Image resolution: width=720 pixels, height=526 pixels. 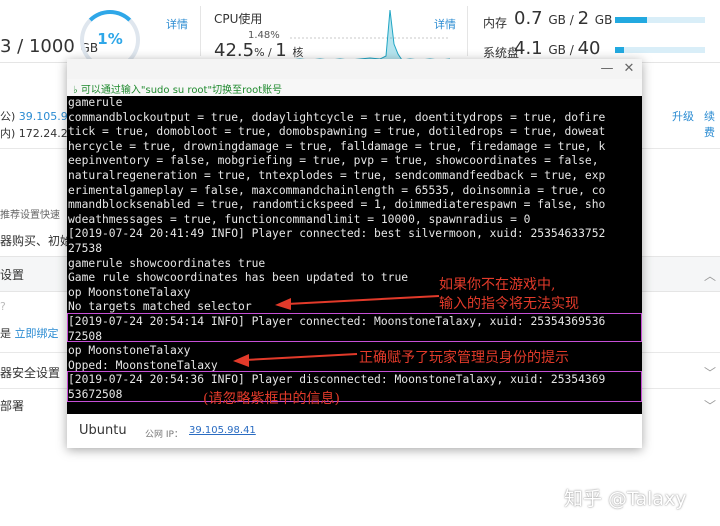 What do you see at coordinates (75, 90) in the screenshot?
I see `bell-icon: ♭` at bounding box center [75, 90].